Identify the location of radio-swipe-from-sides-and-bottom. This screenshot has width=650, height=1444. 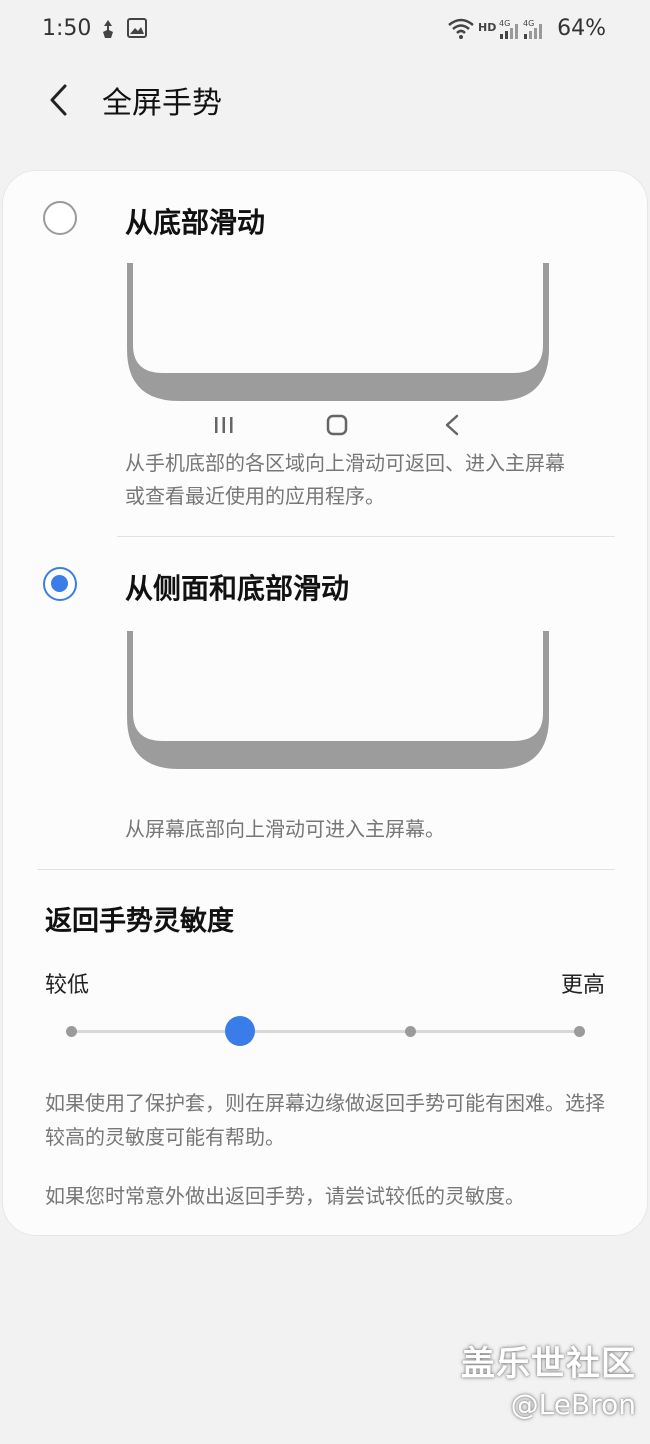
(60, 584).